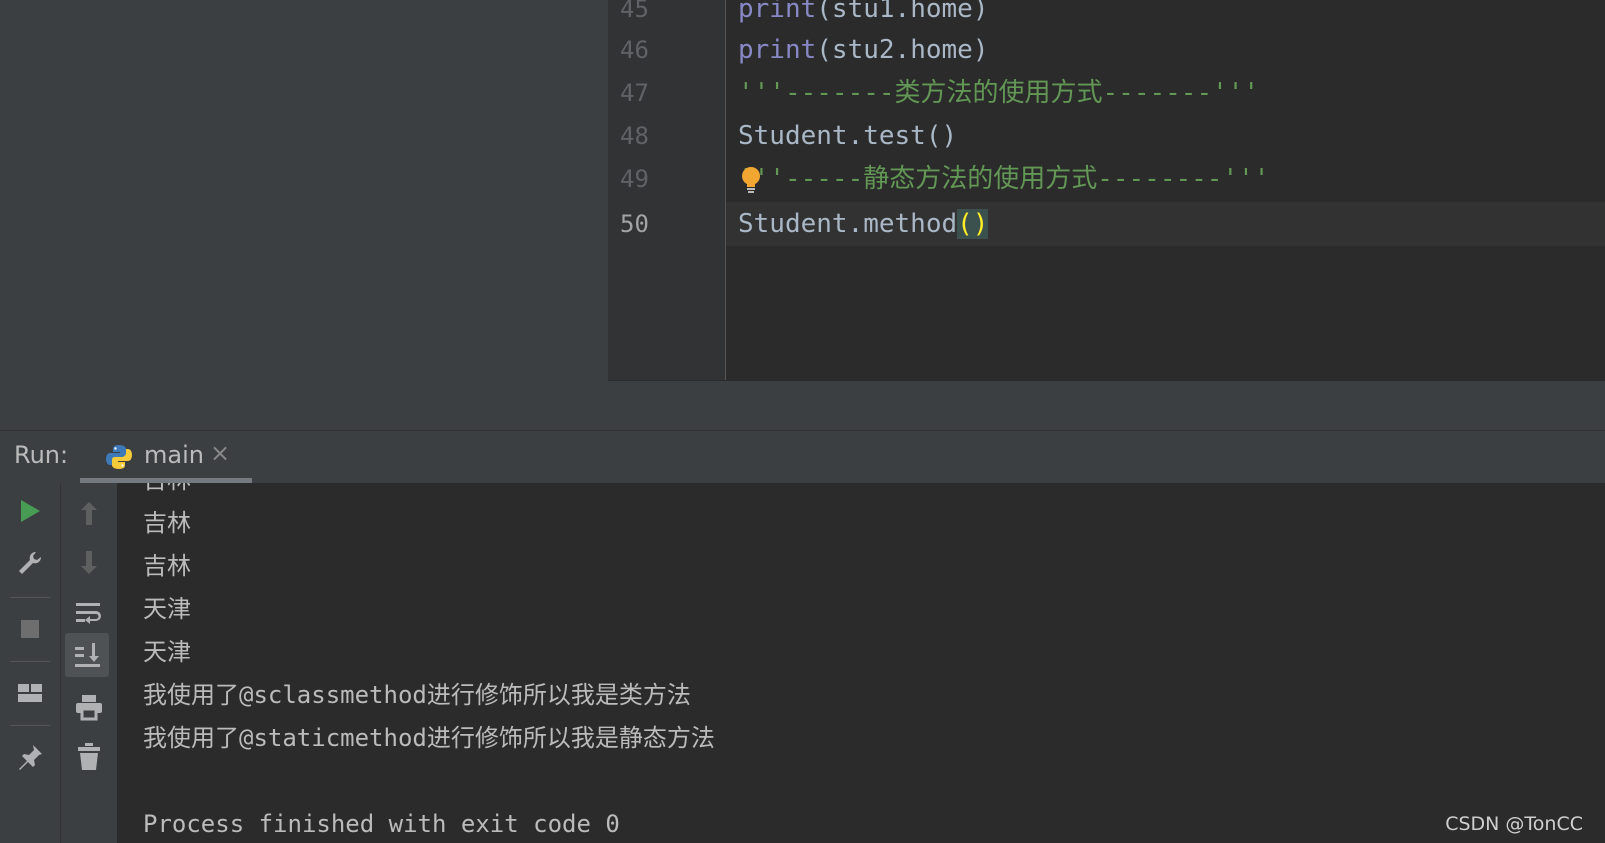  I want to click on arrow-up-icon, so click(89, 513).